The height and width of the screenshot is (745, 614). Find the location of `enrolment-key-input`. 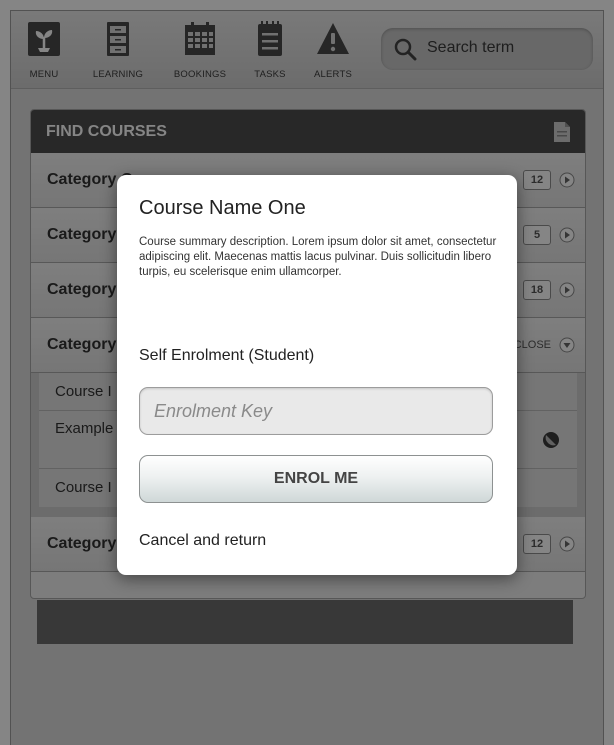

enrolment-key-input is located at coordinates (316, 411).